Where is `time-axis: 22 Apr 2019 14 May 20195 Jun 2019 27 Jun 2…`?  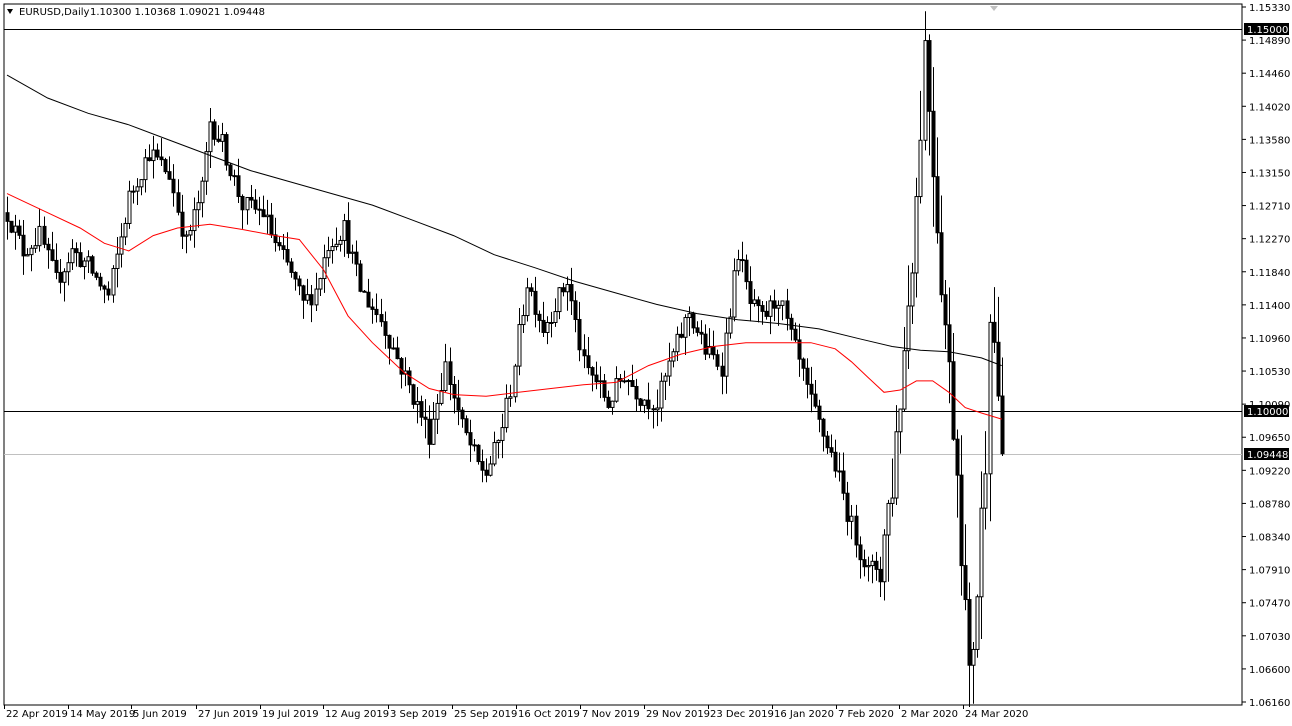 time-axis: 22 Apr 2019 14 May 20195 Jun 2019 27 Jun 2… is located at coordinates (516, 712).